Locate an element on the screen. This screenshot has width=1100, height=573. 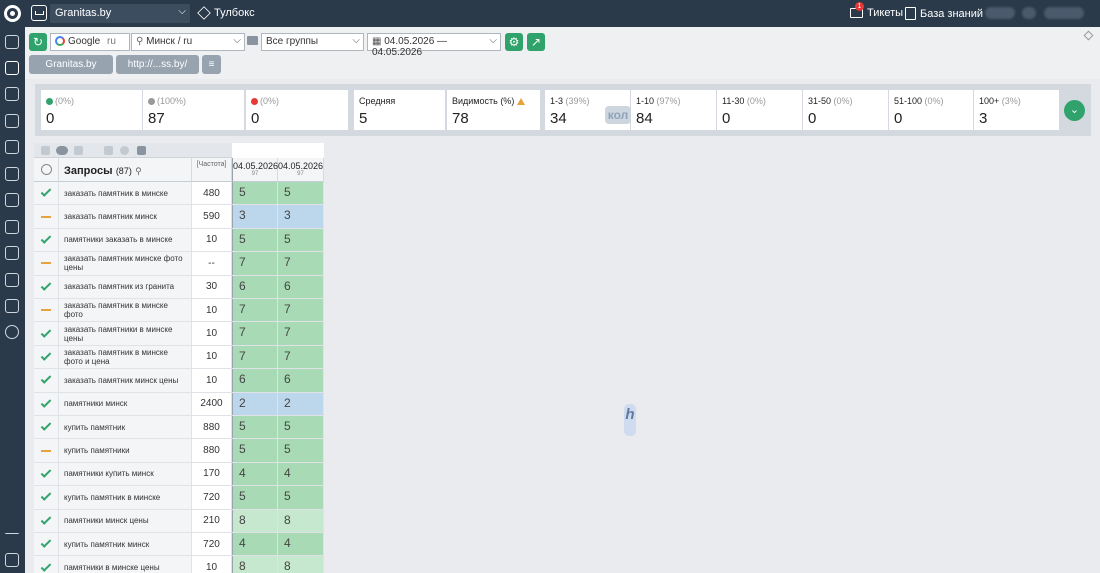
query-cell: заказать памятник из гранита is located at coordinates (125, 286).